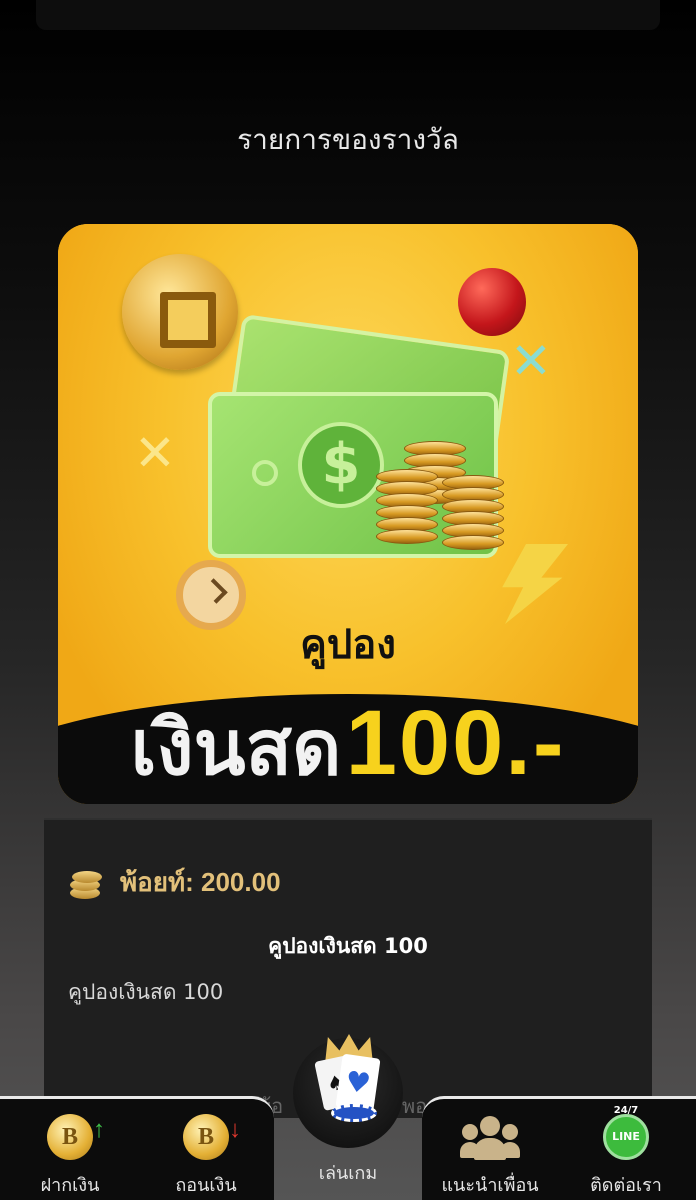 This screenshot has height=1200, width=696. What do you see at coordinates (265, 473) in the screenshot?
I see `banknote-dot-icon` at bounding box center [265, 473].